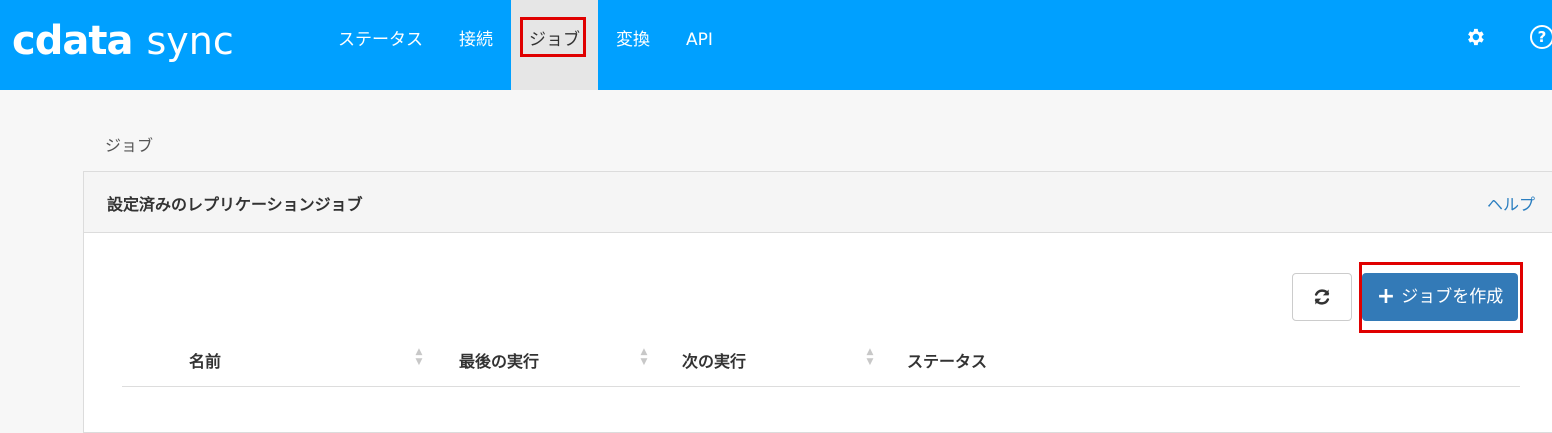  I want to click on nav-transformations-label: 変換, so click(633, 40).